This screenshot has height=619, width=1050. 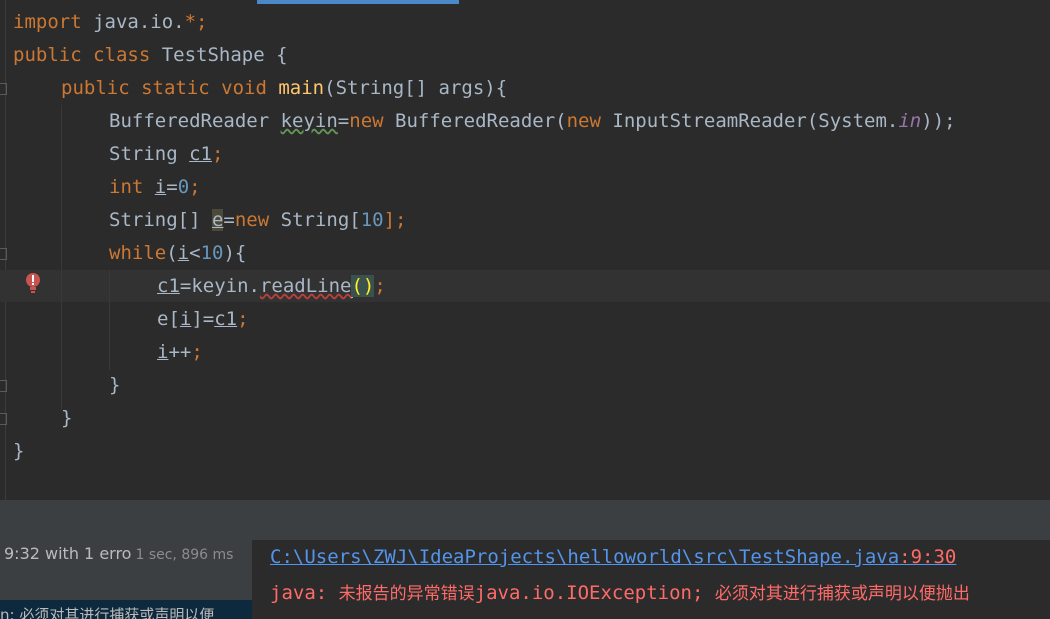 What do you see at coordinates (190, 22) in the screenshot?
I see `wildcard: *` at bounding box center [190, 22].